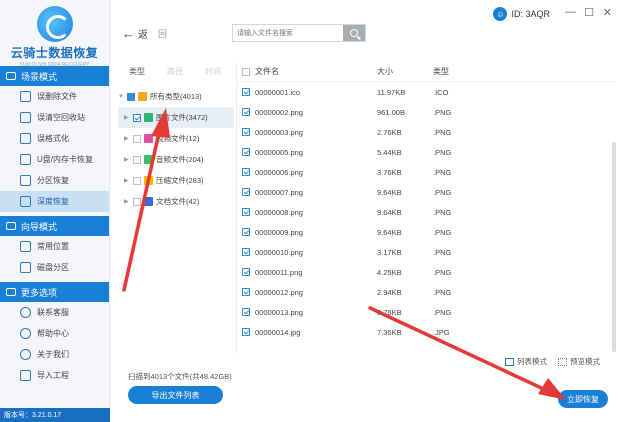  I want to click on table-row: 00000003.png 2.76KB .PNG, so click(426, 132).